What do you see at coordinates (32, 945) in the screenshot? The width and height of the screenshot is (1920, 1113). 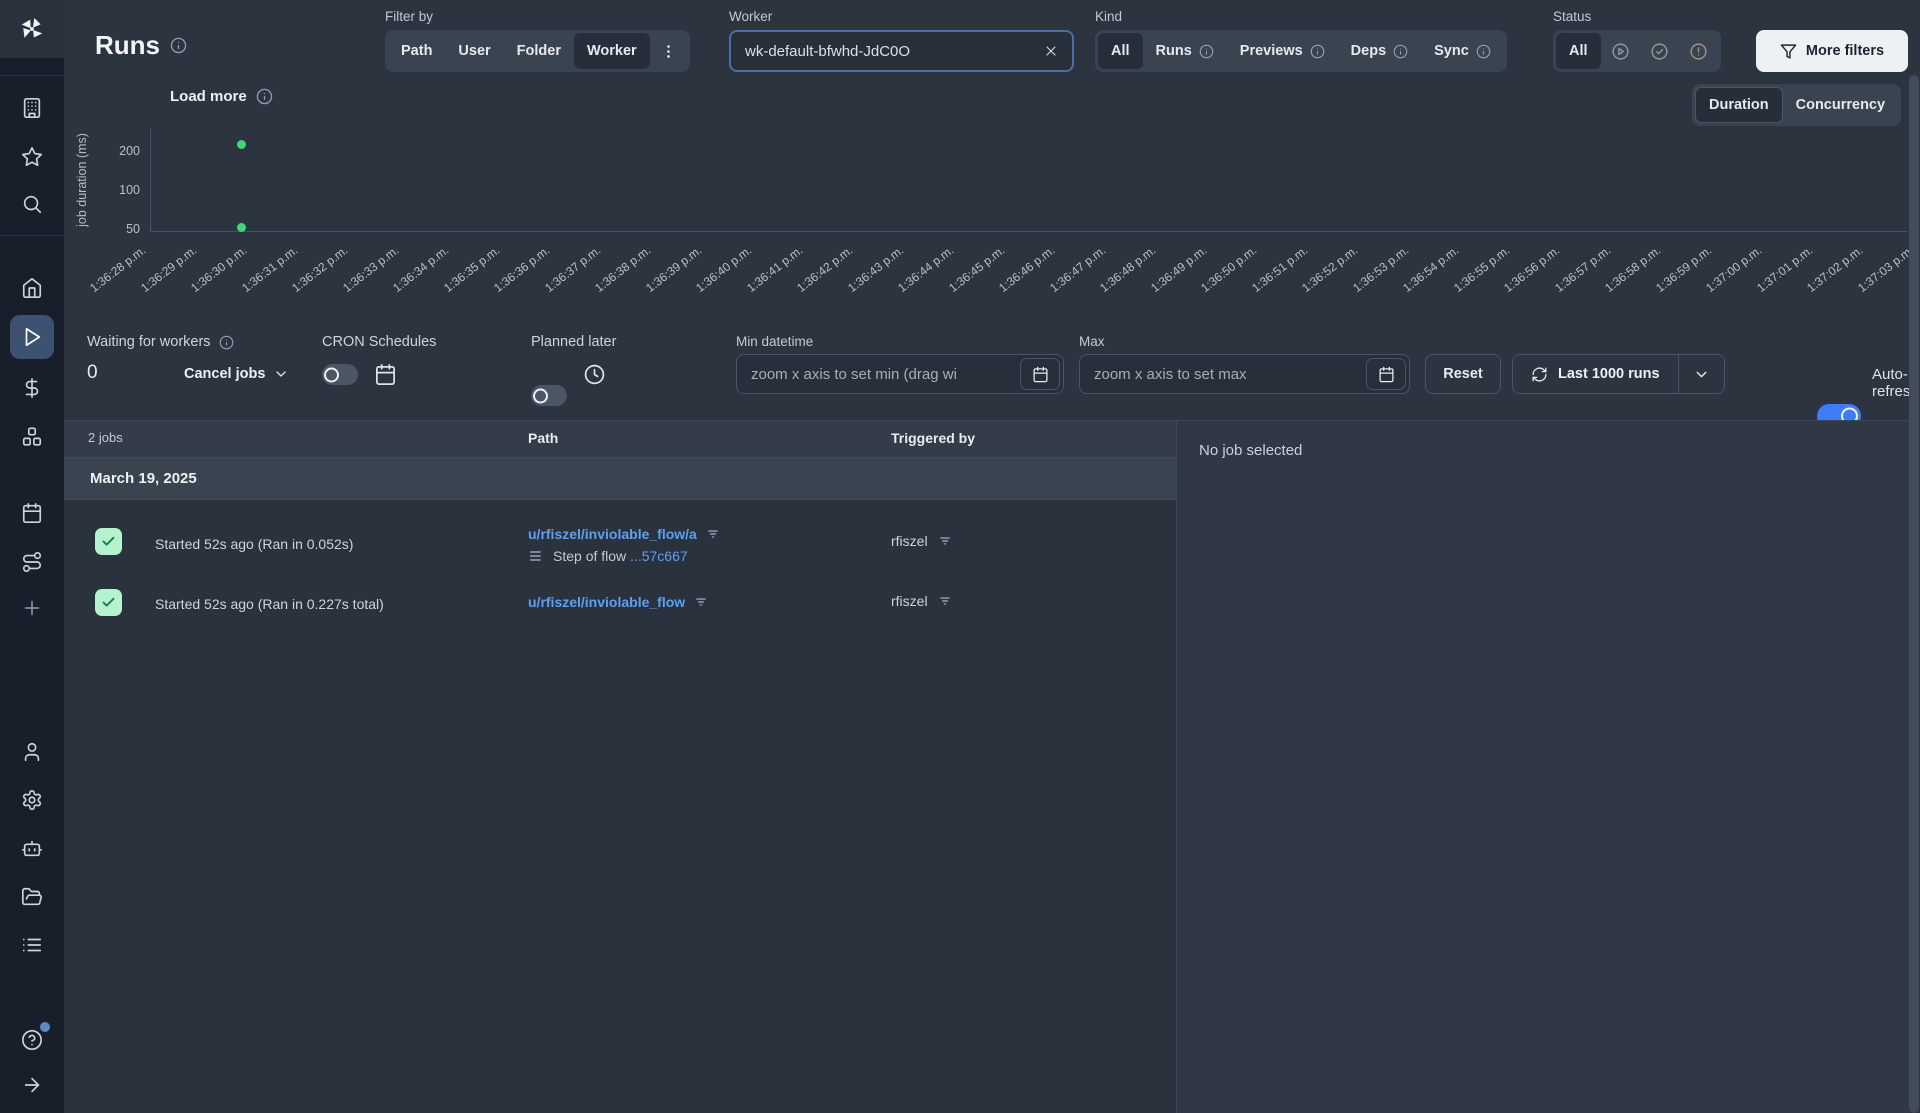 I see `sidebar-item-audit-logs` at bounding box center [32, 945].